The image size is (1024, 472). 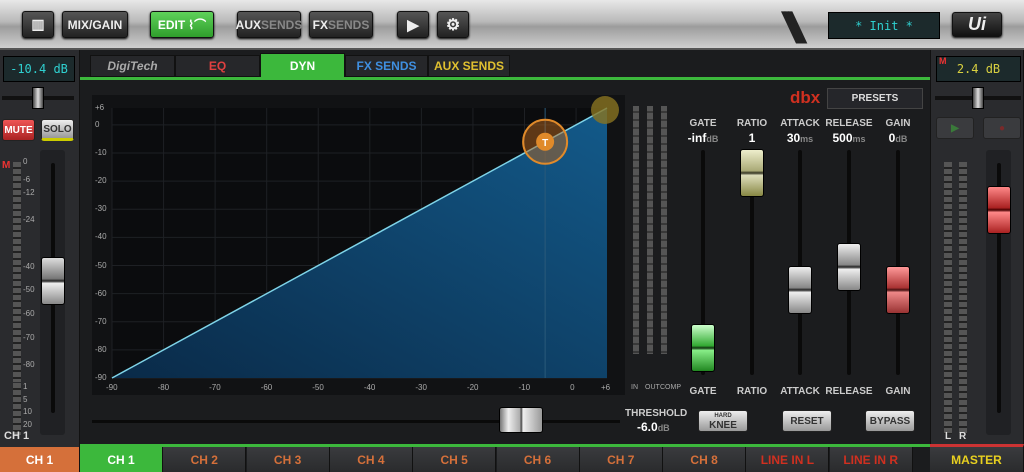 What do you see at coordinates (101, 349) in the screenshot?
I see `y-tick-label: -80` at bounding box center [101, 349].